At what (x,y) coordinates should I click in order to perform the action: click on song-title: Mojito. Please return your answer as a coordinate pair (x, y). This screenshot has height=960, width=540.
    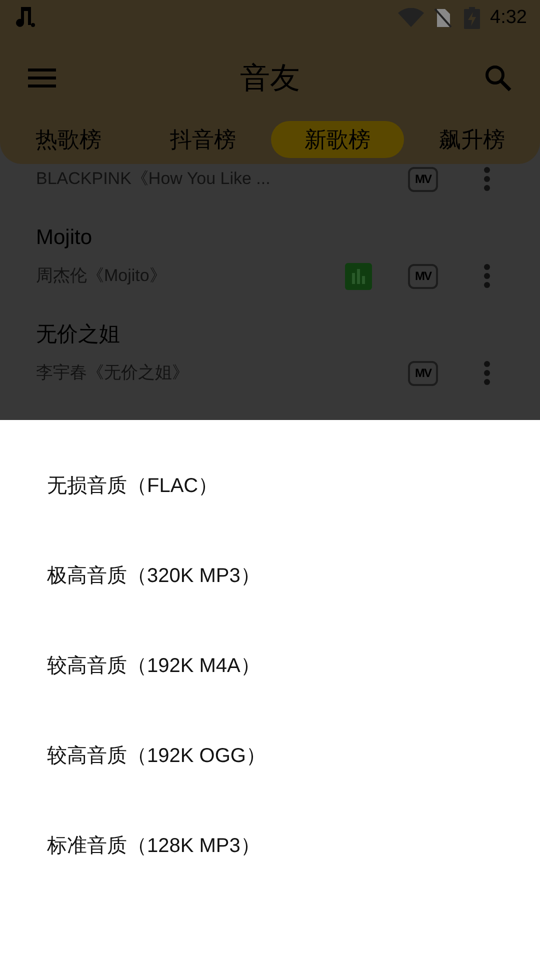
    Looking at the image, I should click on (64, 238).